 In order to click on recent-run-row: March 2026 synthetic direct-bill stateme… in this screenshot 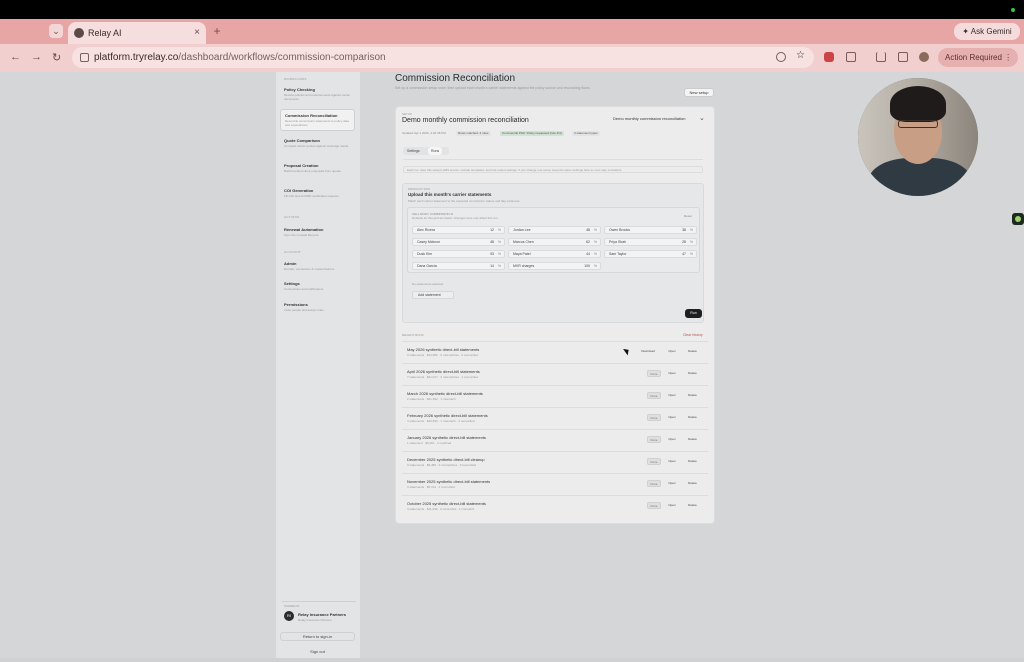, I will do `click(555, 395)`.